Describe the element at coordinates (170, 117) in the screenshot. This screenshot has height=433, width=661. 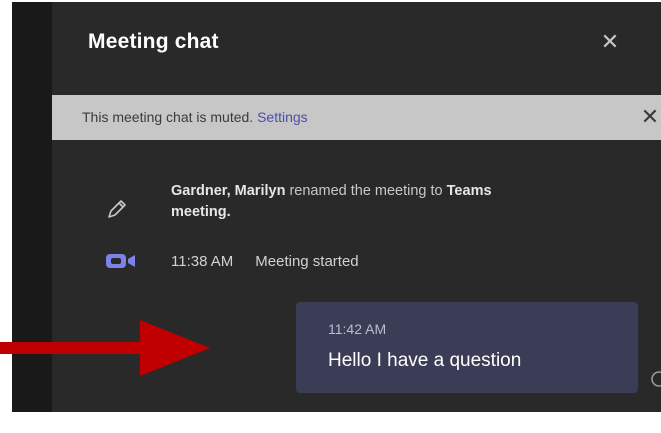
I see `muted-banner-message: This meeting chat is muted.` at that location.